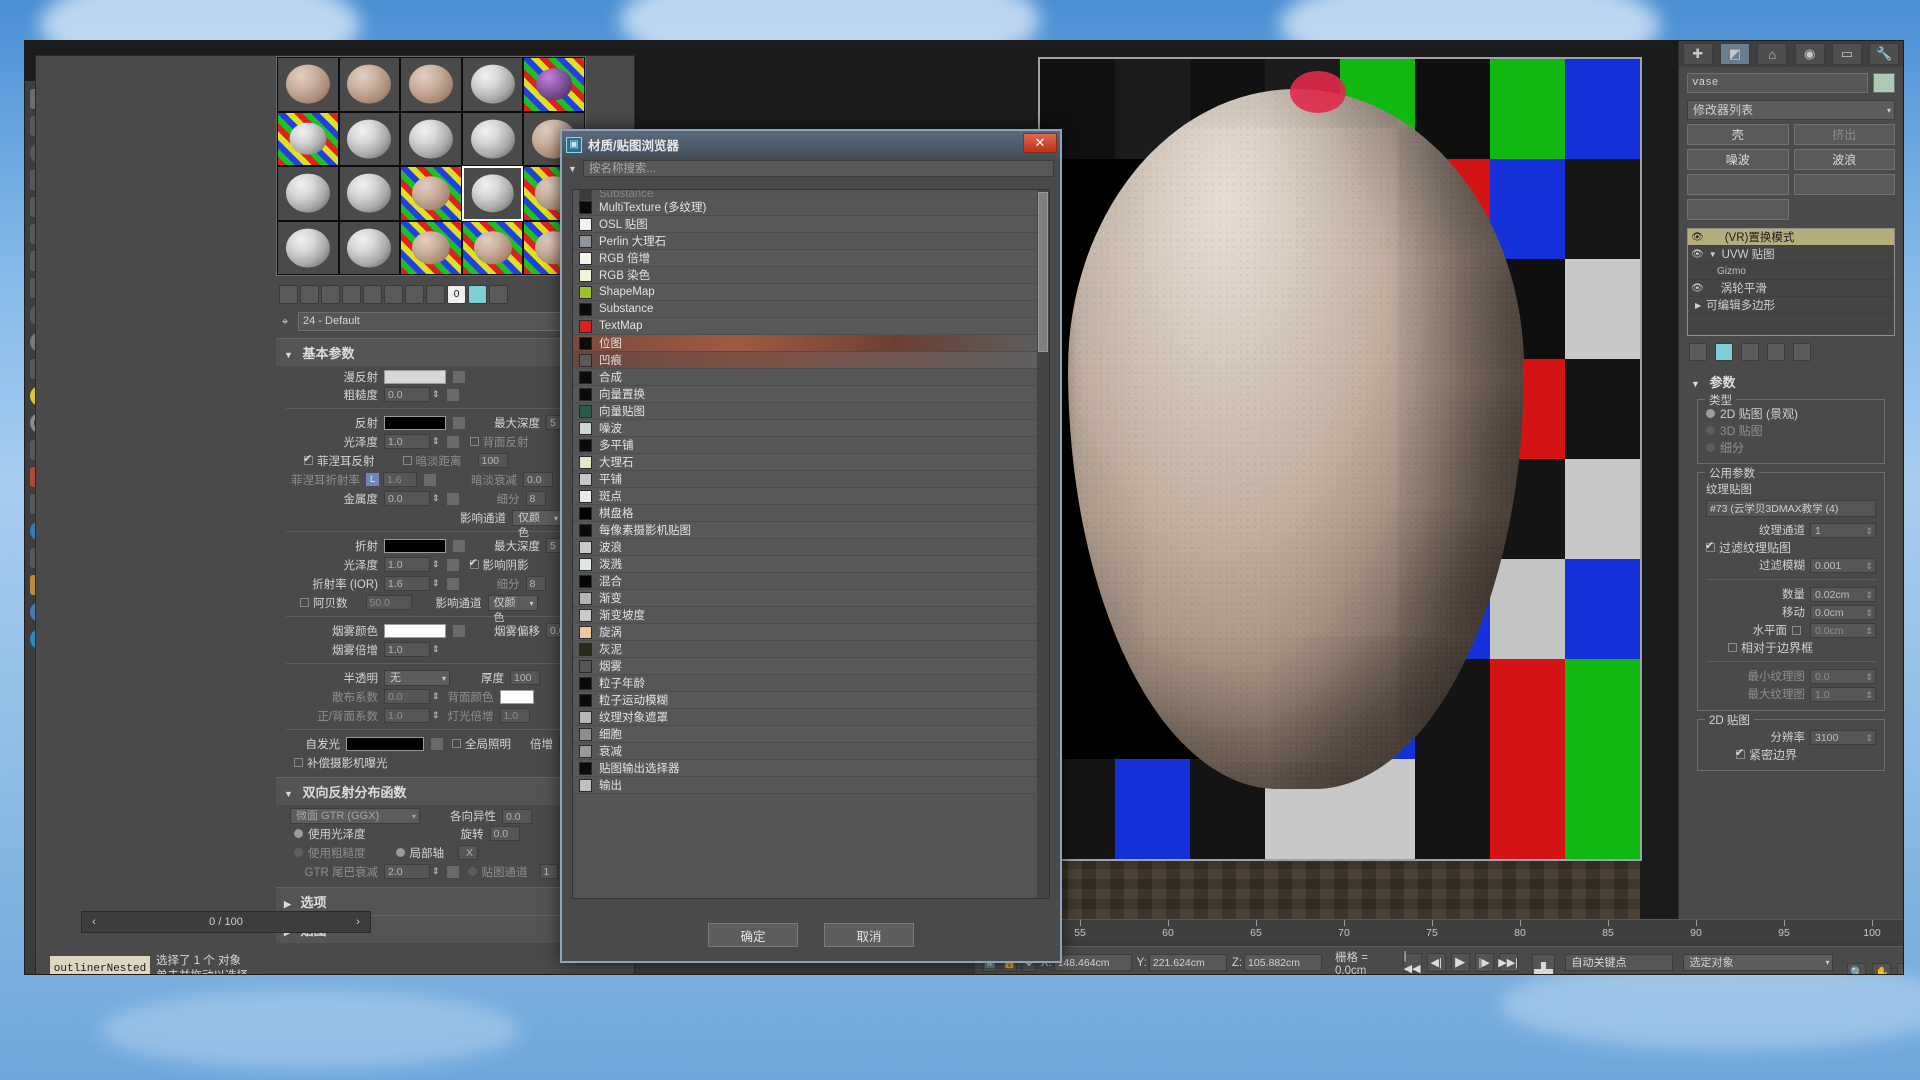  What do you see at coordinates (1040, 143) in the screenshot?
I see `close-icon: ✕` at bounding box center [1040, 143].